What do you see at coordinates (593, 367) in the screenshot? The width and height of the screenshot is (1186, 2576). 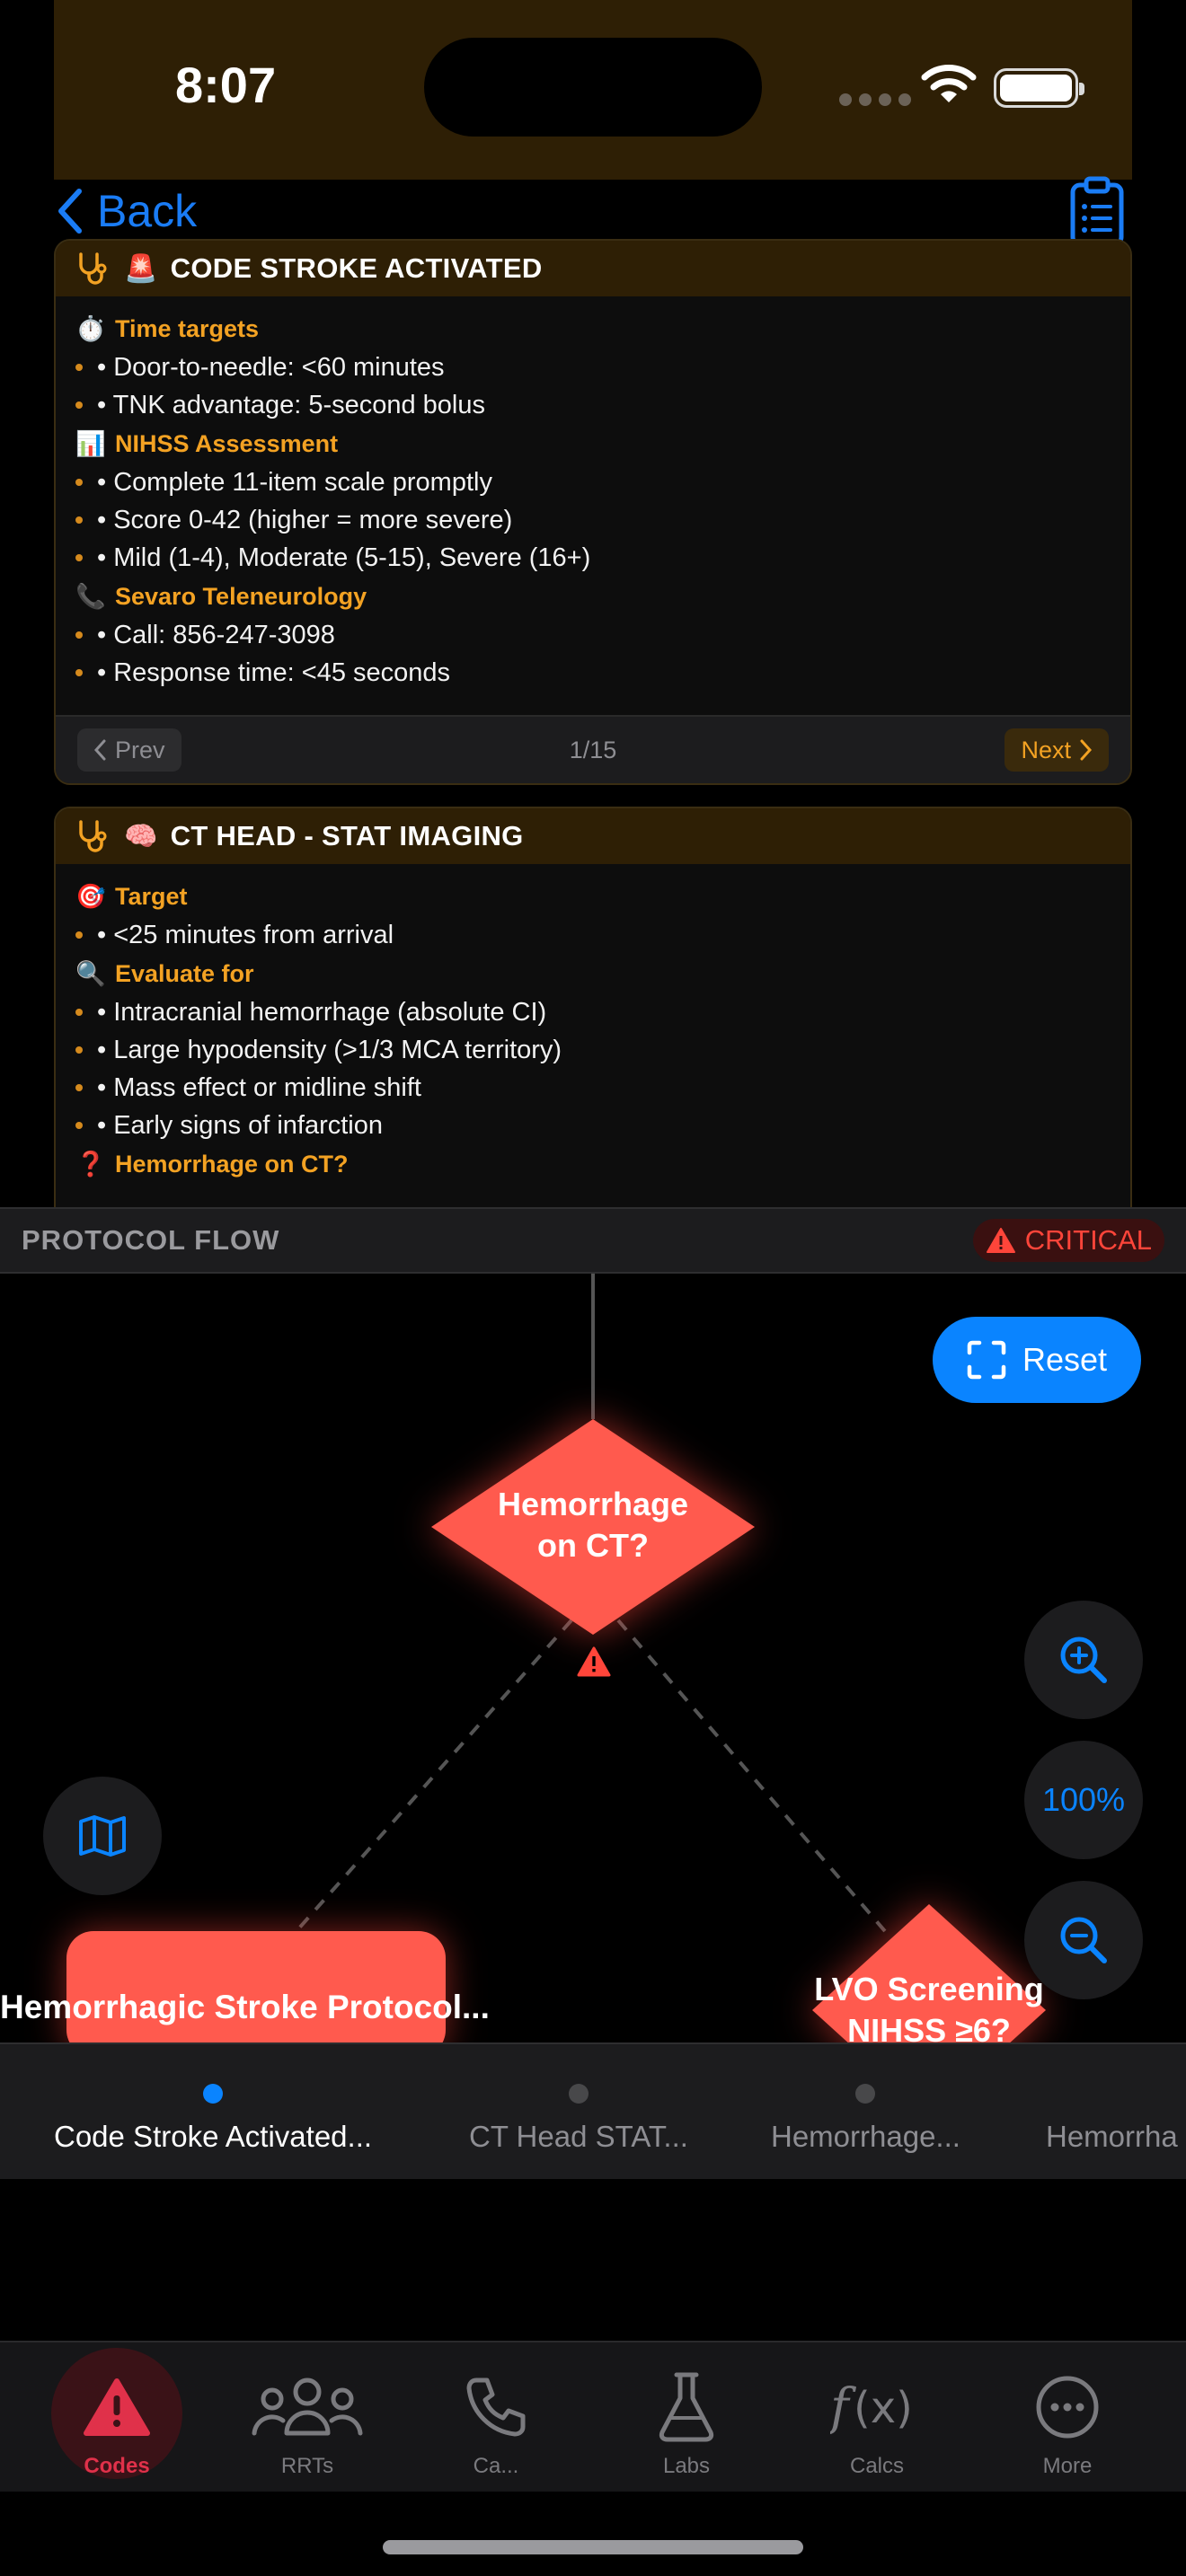 I see `list-item: • Door-to-needle: <60 minutes` at bounding box center [593, 367].